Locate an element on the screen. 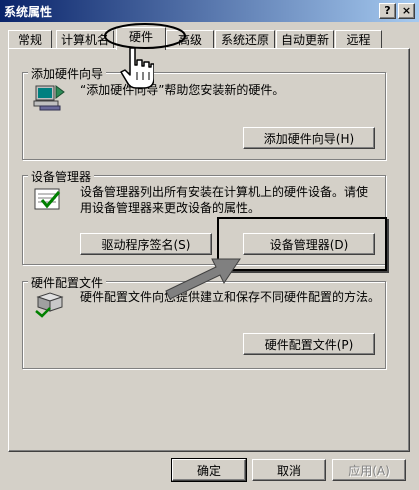  close-button: × is located at coordinates (406, 11).